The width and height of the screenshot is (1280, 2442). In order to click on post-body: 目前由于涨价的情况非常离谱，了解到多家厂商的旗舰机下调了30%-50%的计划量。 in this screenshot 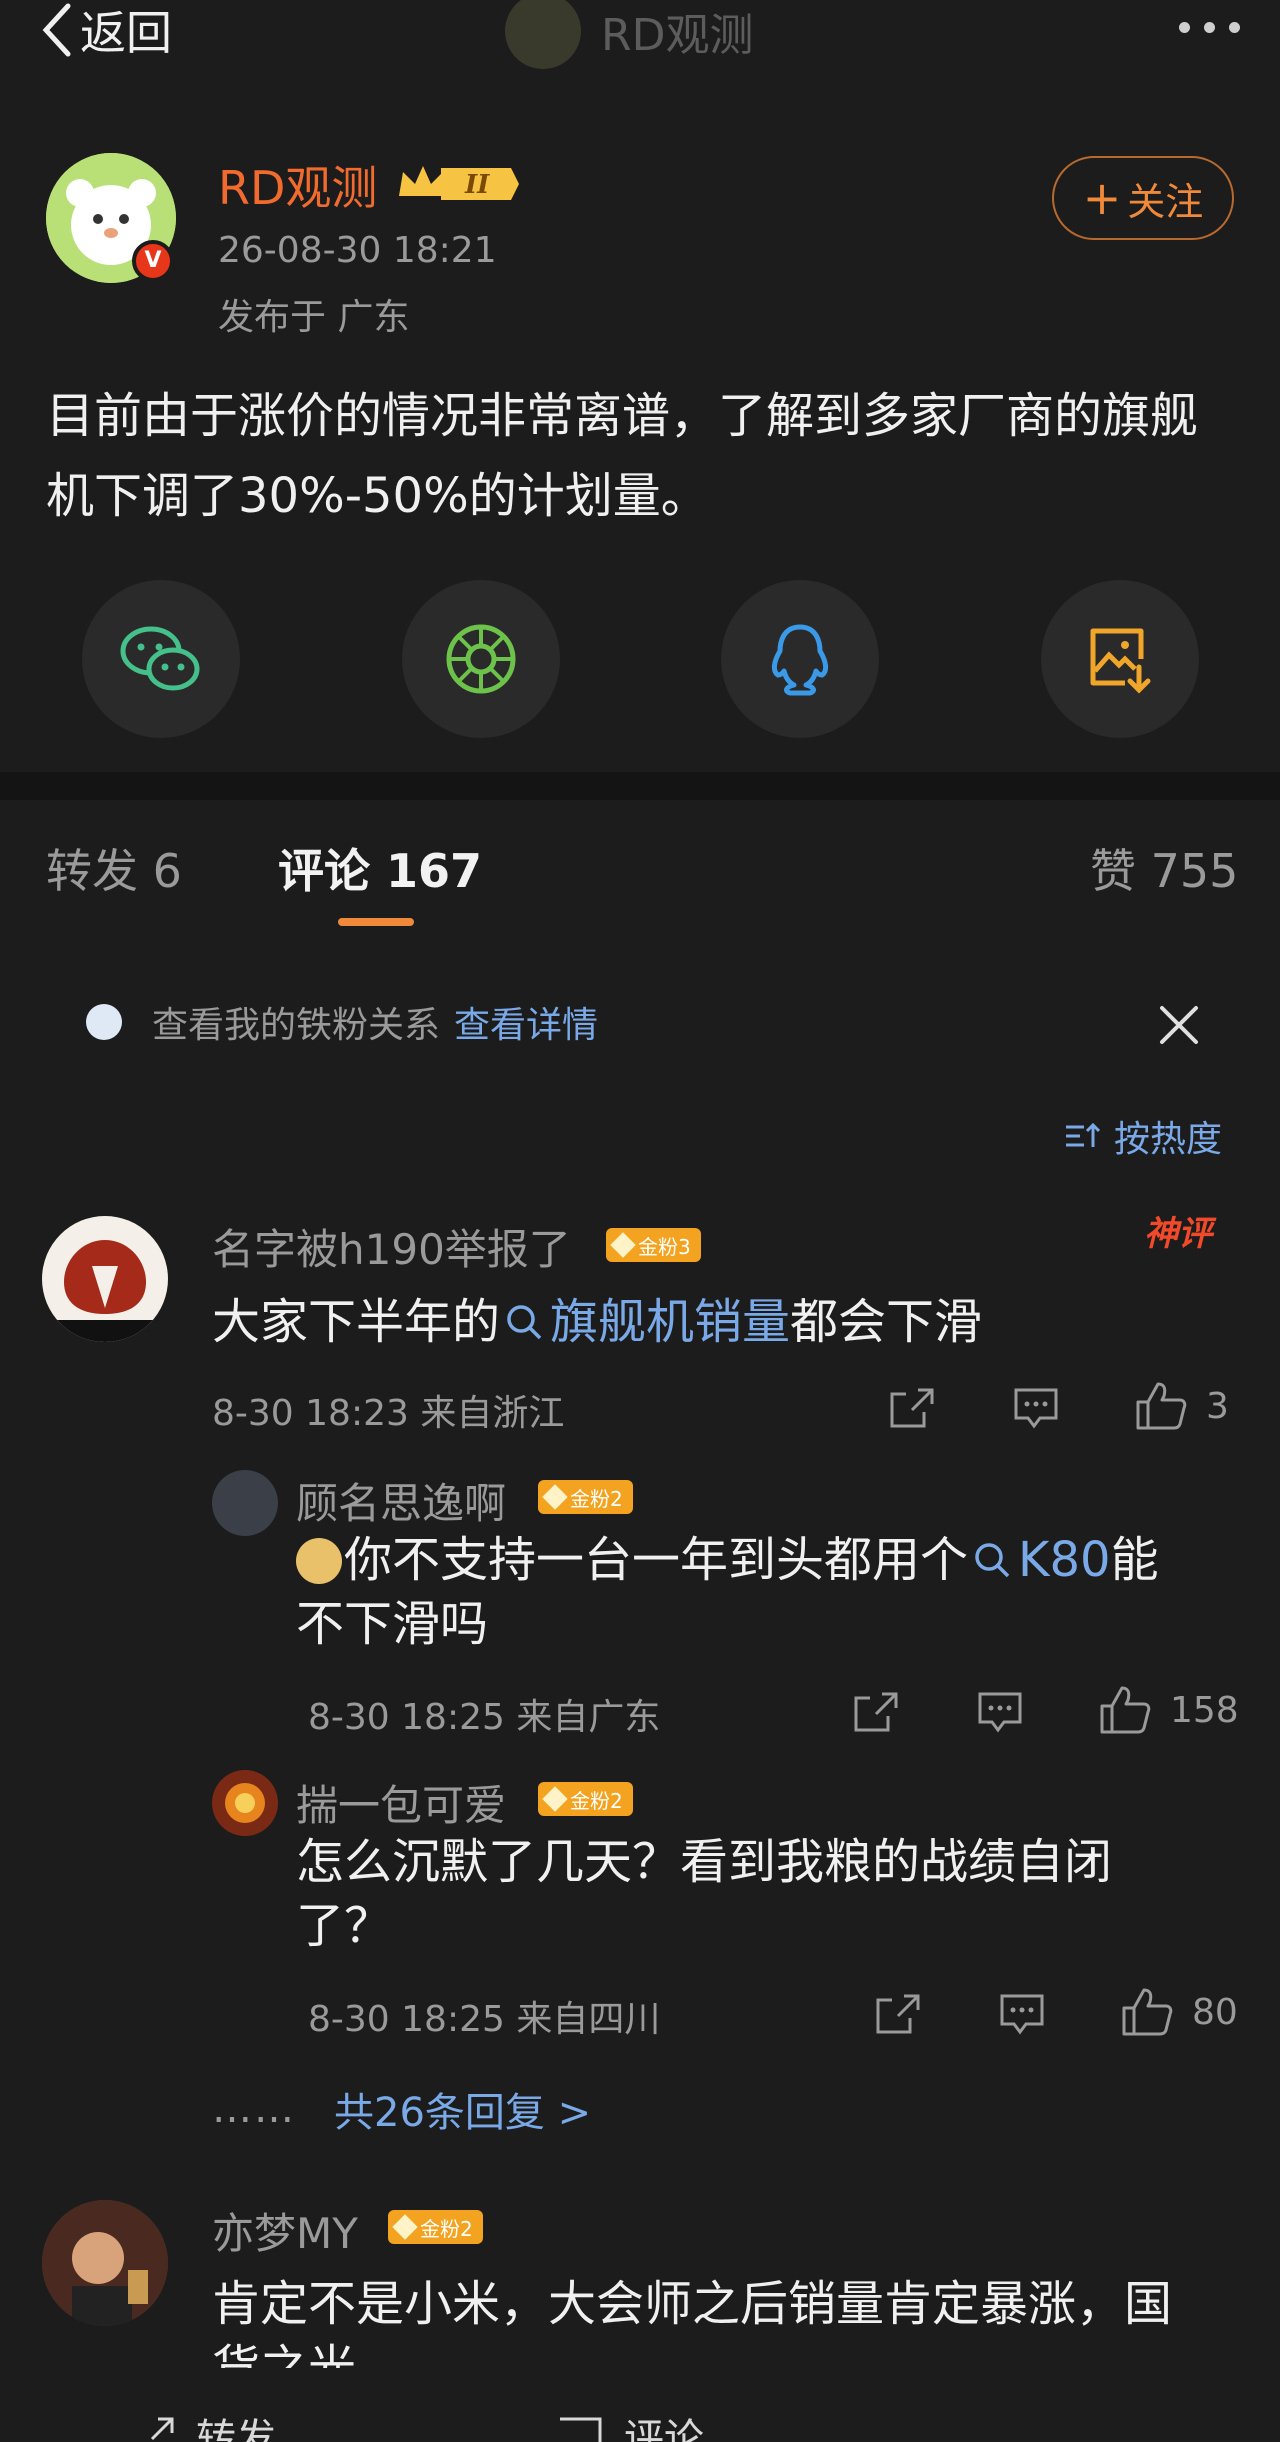, I will do `click(622, 456)`.